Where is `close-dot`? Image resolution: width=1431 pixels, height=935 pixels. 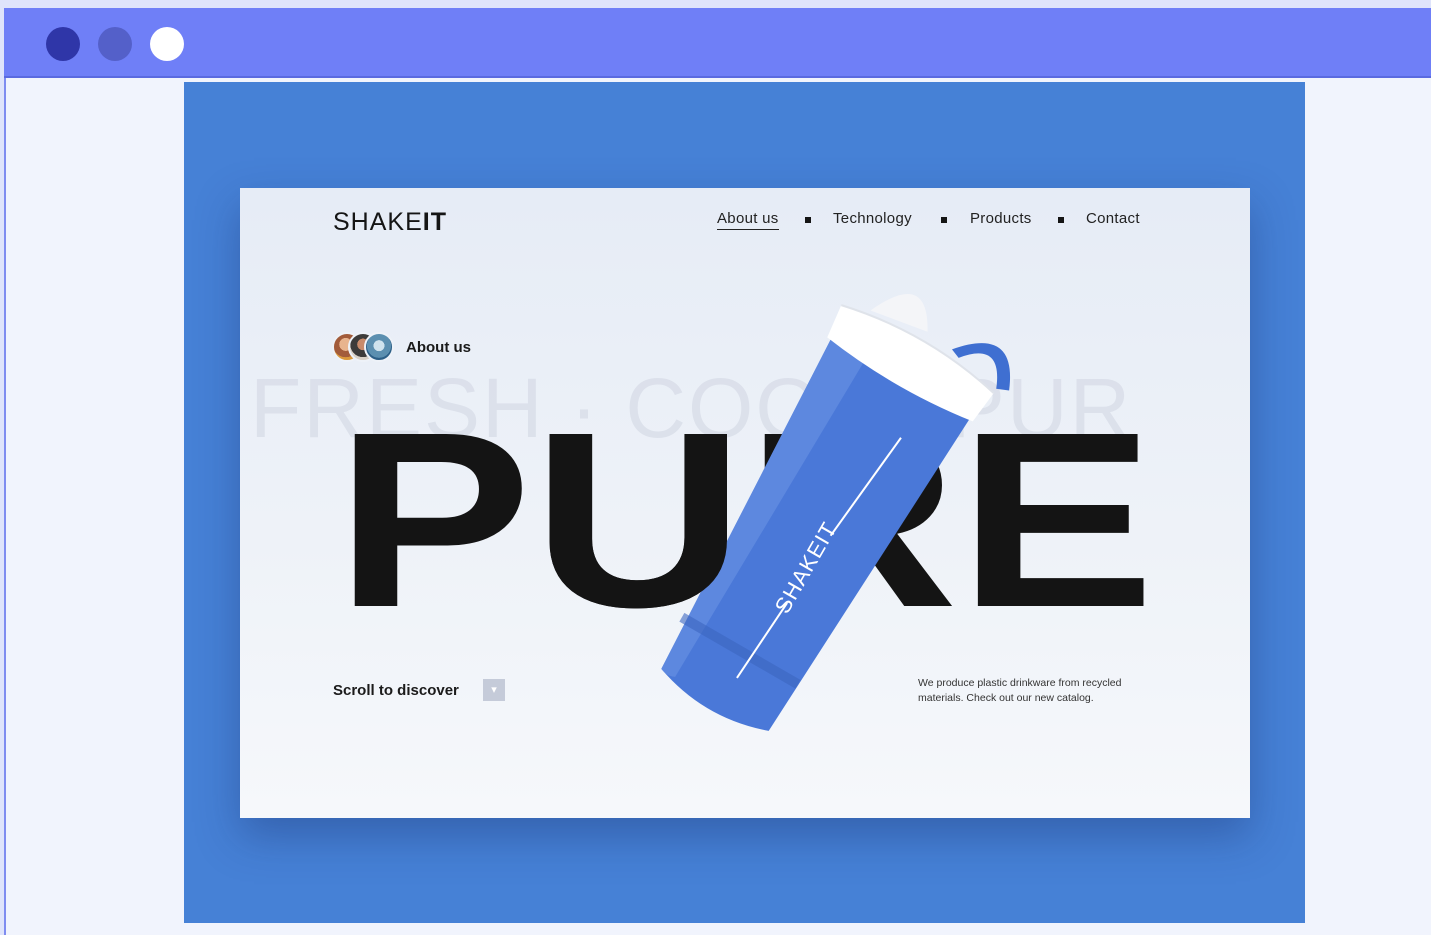 close-dot is located at coordinates (63, 44).